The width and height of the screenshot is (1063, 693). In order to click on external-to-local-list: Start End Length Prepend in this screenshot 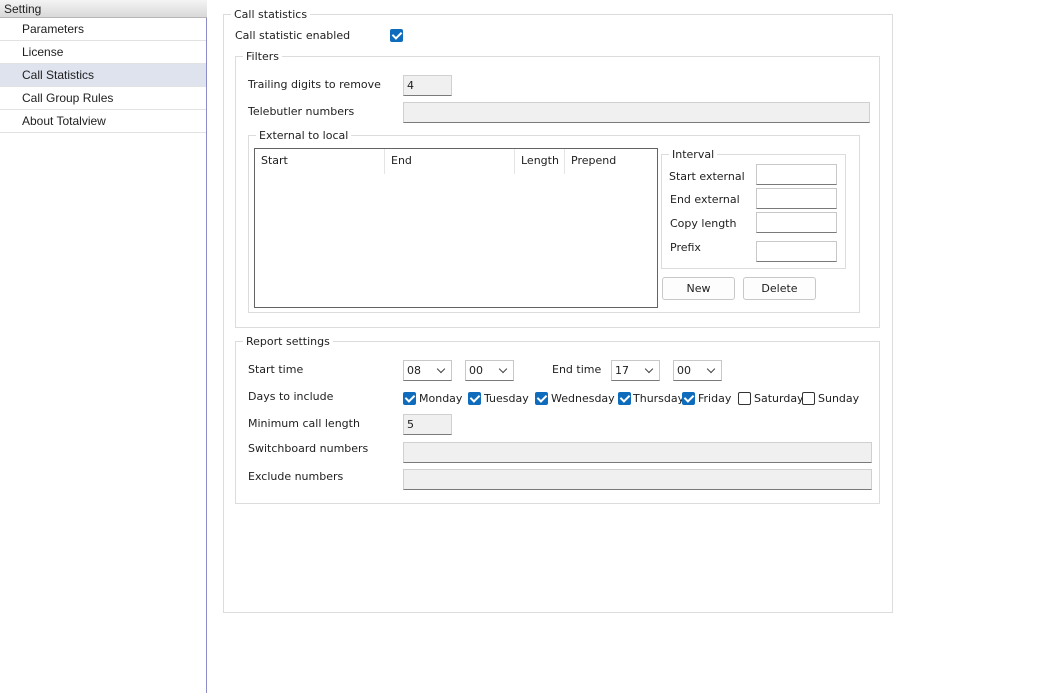, I will do `click(456, 228)`.